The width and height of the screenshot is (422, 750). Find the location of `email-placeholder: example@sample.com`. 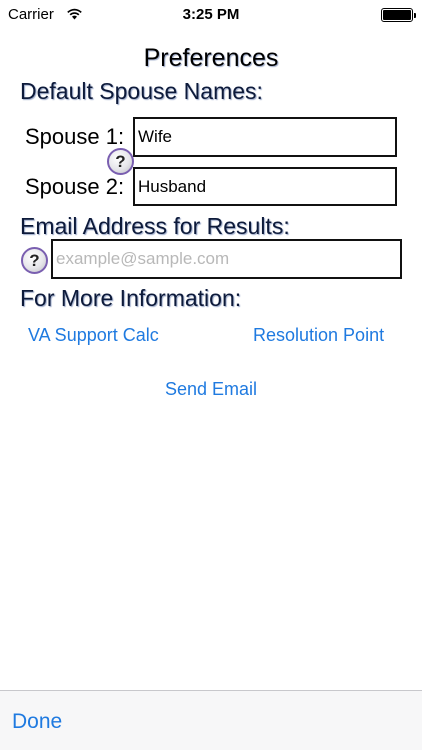

email-placeholder: example@sample.com is located at coordinates (143, 258).